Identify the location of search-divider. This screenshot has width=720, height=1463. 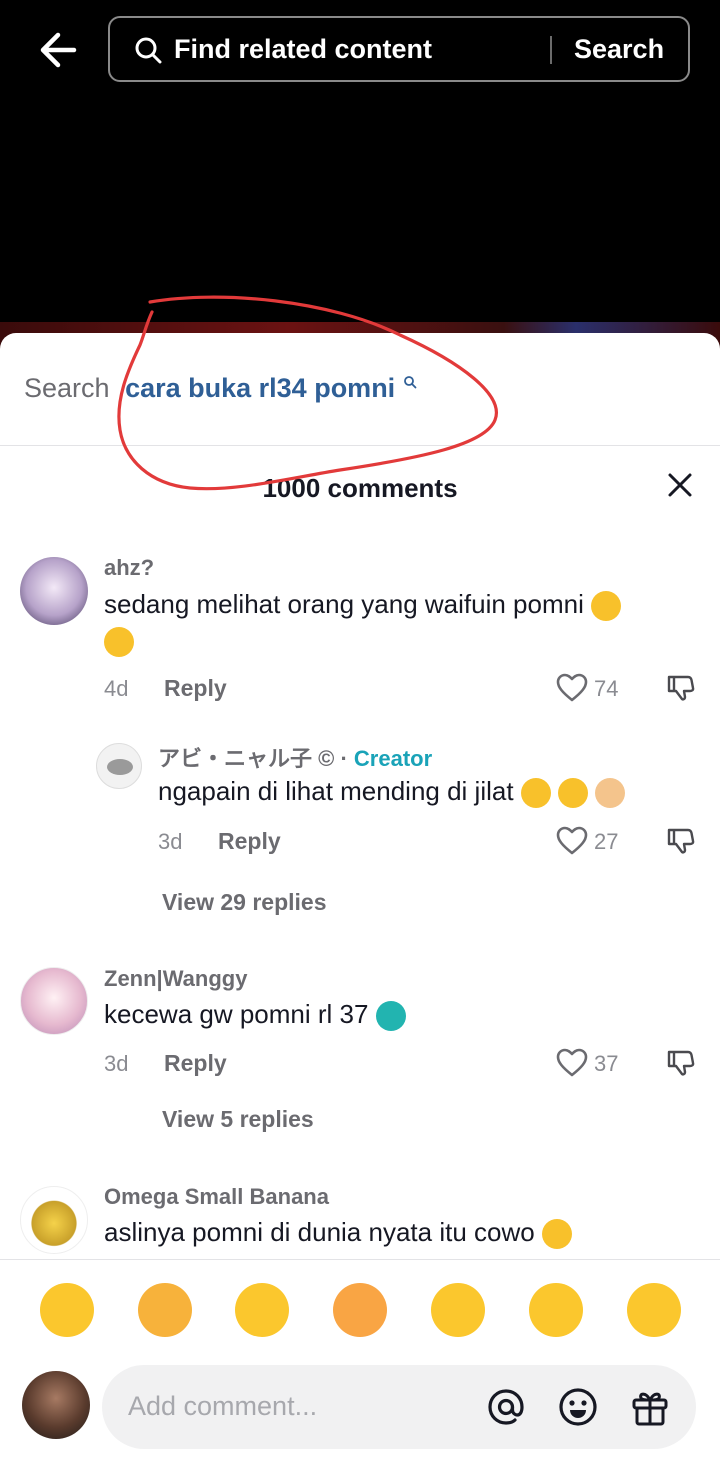
(551, 50).